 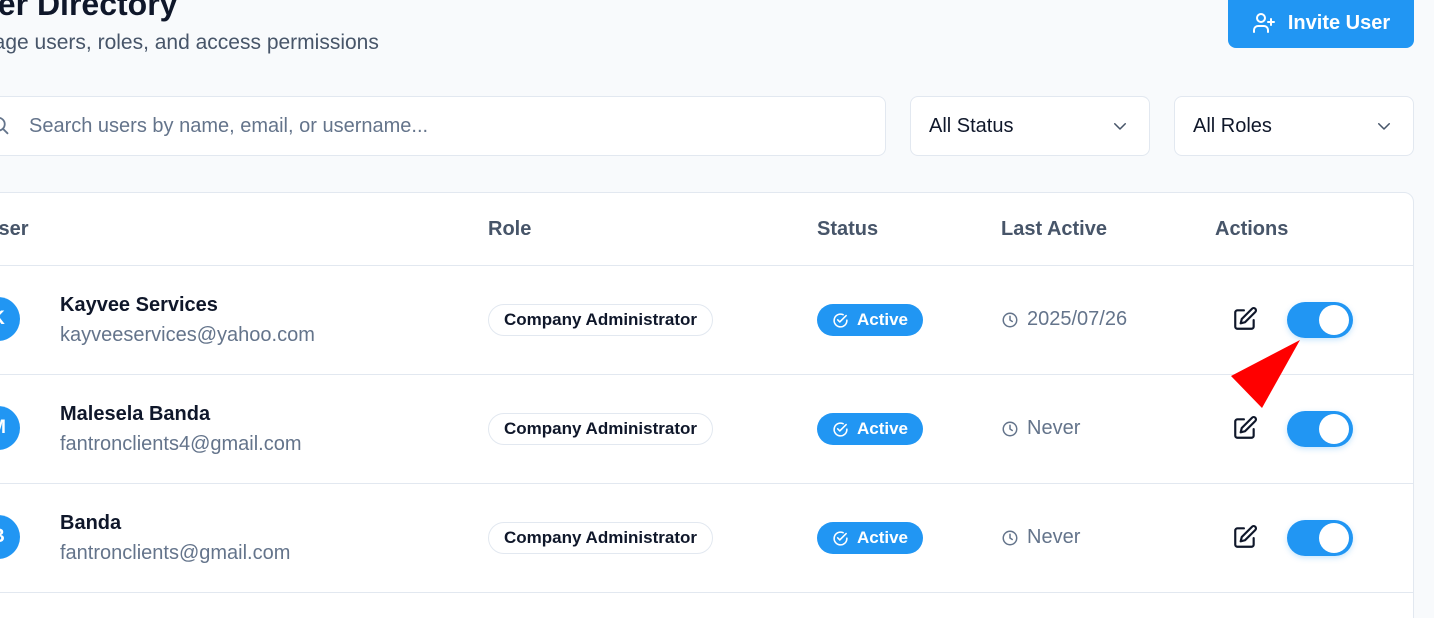 I want to click on role-filter-value: All Roles, so click(x=1232, y=125).